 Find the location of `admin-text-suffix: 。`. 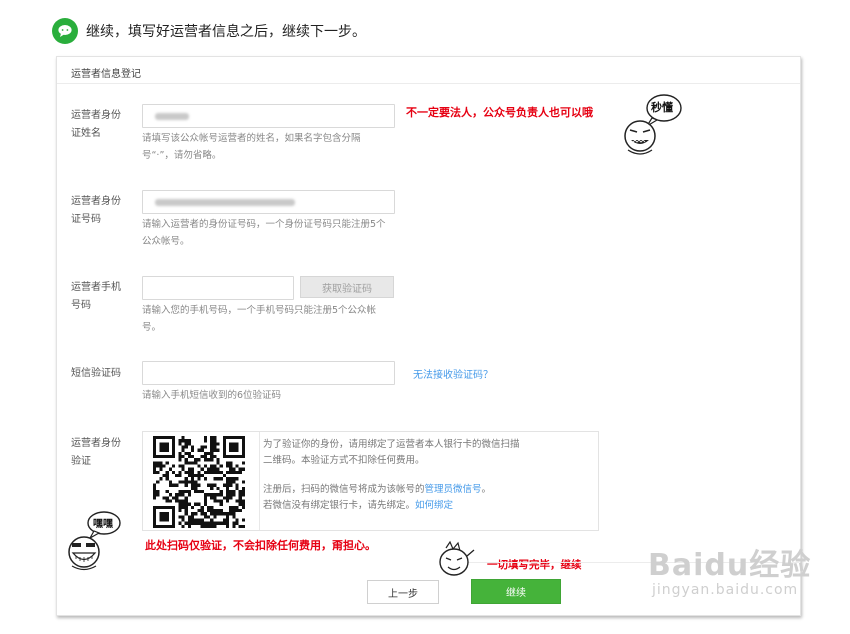

admin-text-suffix: 。 is located at coordinates (486, 489).